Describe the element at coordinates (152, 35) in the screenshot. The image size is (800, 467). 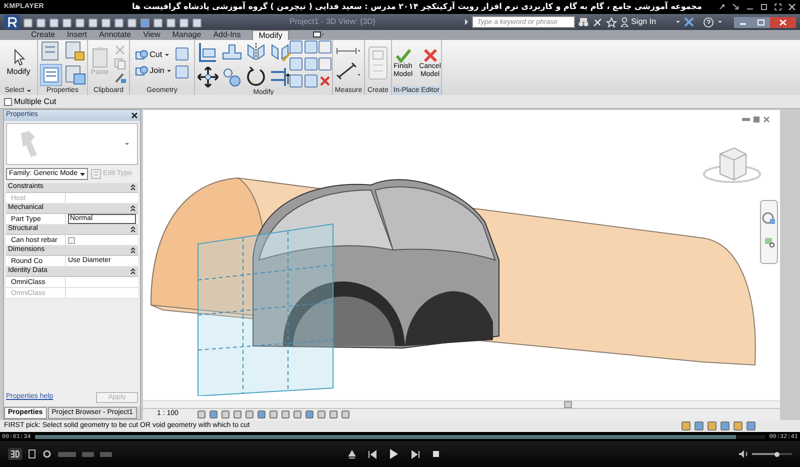
I see `ribbon-tab: View` at that location.